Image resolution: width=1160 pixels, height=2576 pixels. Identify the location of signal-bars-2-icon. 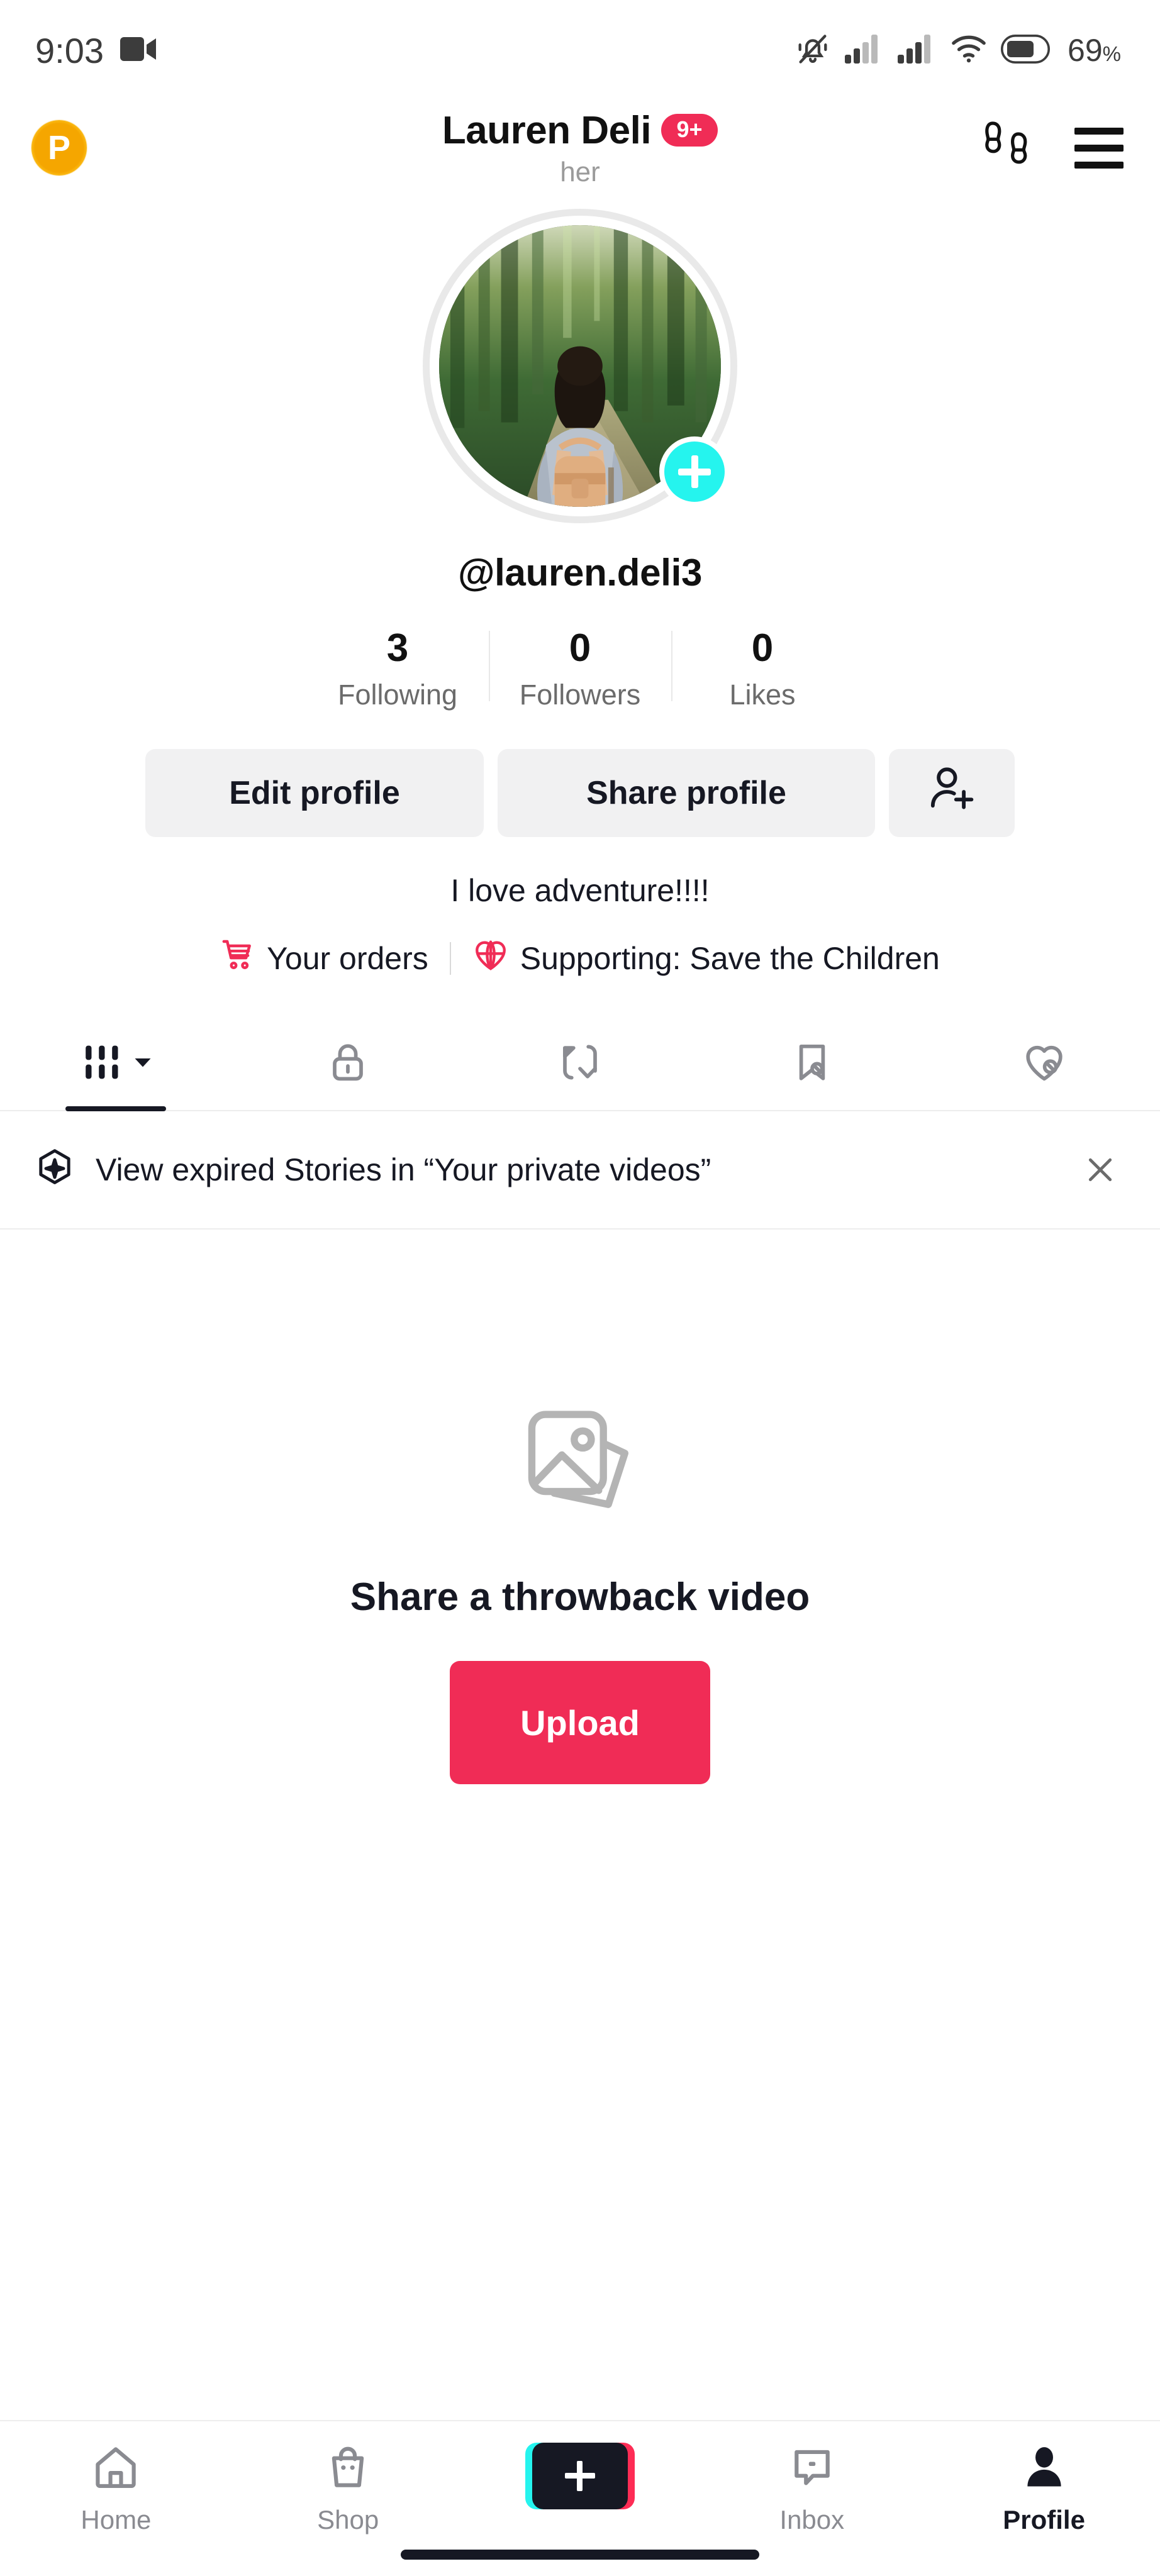
(917, 50).